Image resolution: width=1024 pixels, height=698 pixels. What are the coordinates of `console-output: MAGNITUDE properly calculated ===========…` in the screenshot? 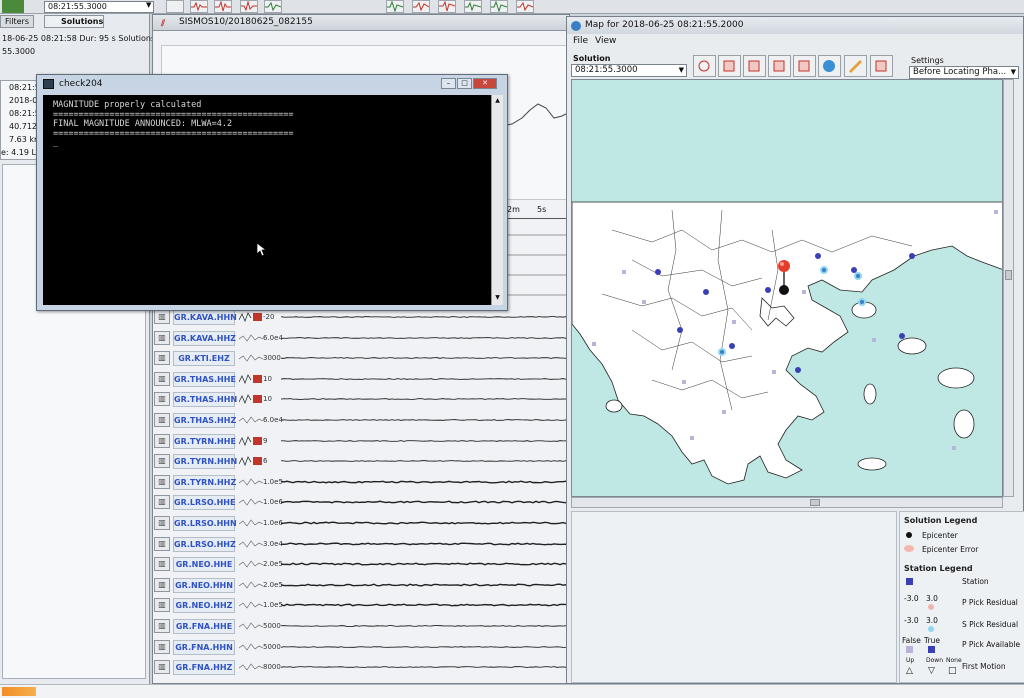 It's located at (267, 200).